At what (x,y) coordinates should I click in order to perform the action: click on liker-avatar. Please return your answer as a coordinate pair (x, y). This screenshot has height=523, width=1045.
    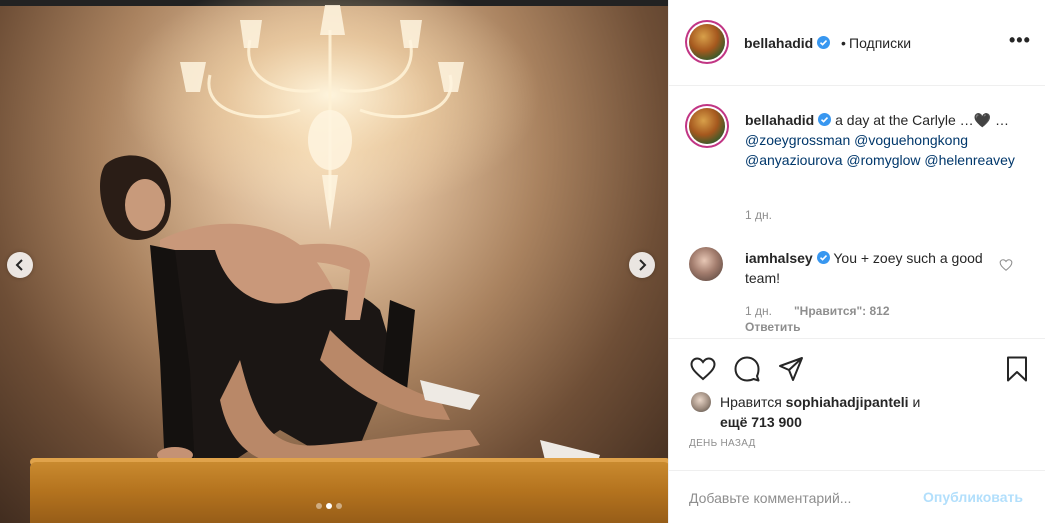
    Looking at the image, I should click on (701, 402).